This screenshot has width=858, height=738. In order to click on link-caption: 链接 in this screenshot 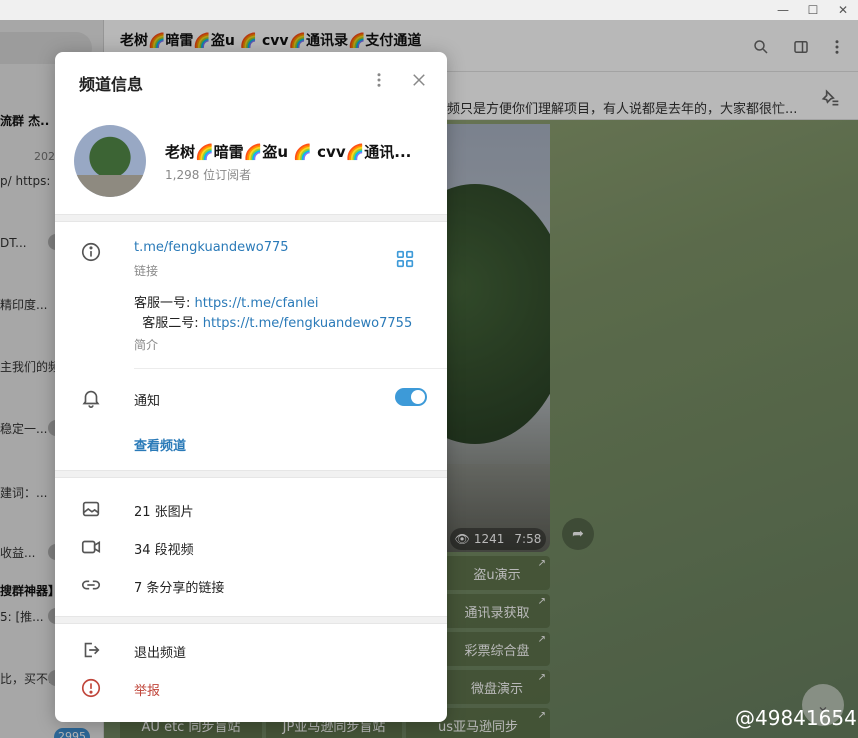, I will do `click(146, 271)`.